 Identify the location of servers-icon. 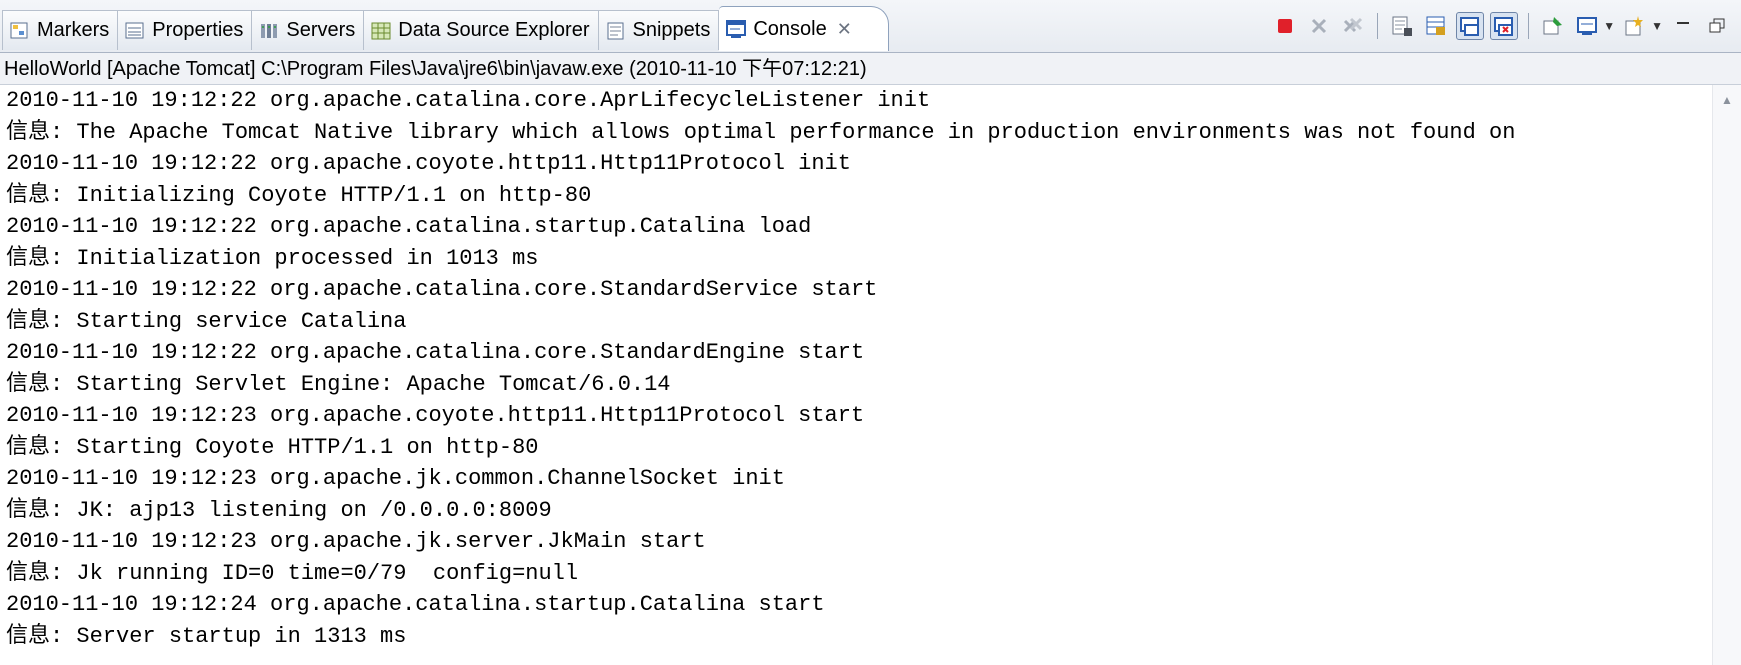
(269, 31).